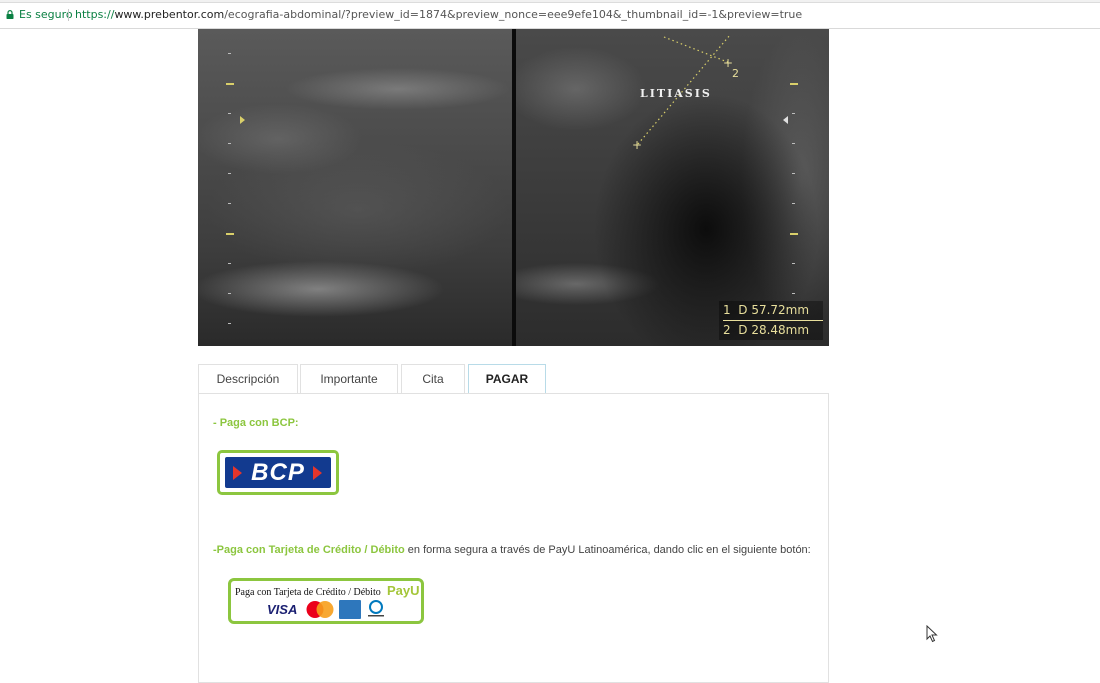  What do you see at coordinates (68, 15) in the screenshot?
I see `address-separator` at bounding box center [68, 15].